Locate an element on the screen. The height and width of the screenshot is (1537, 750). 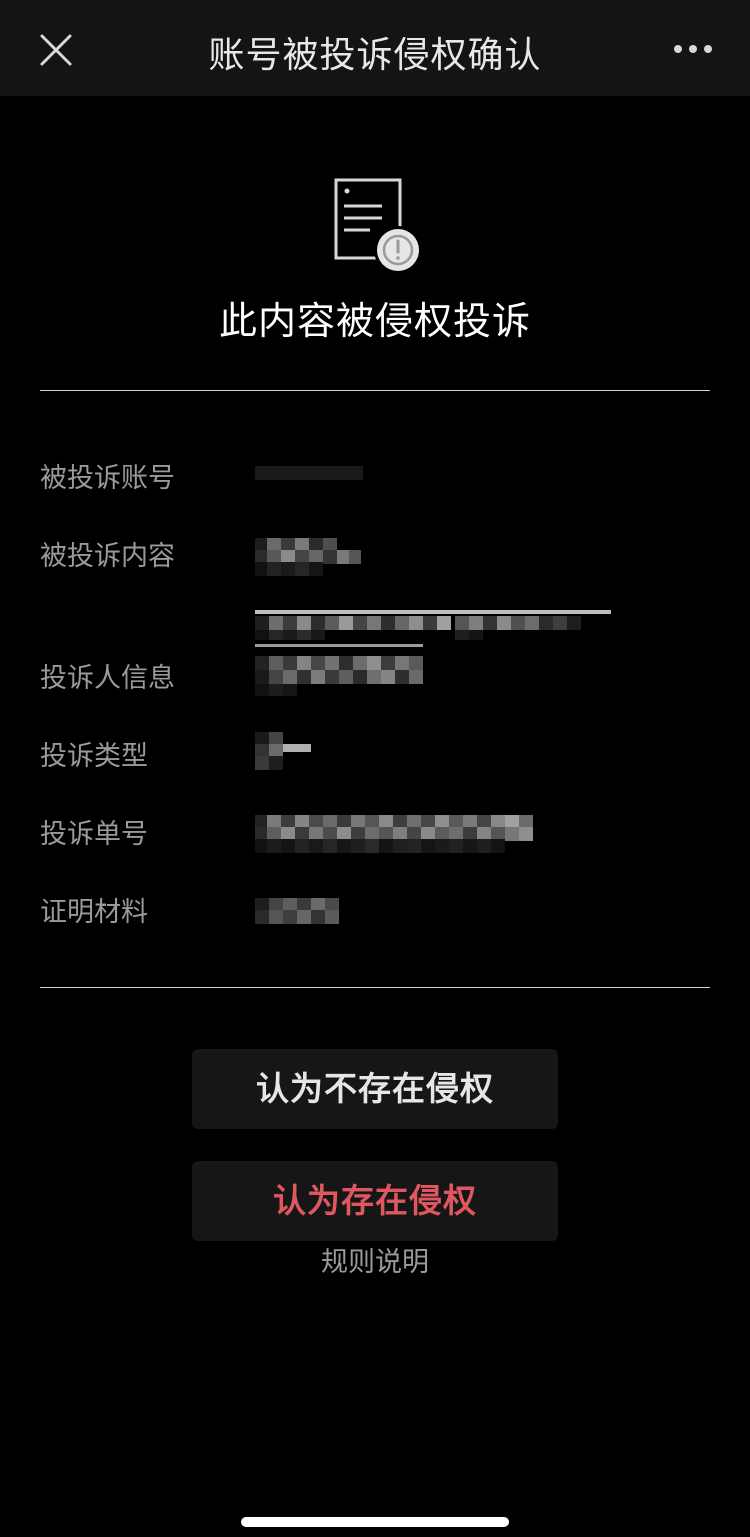
bottom-divider is located at coordinates (375, 987).